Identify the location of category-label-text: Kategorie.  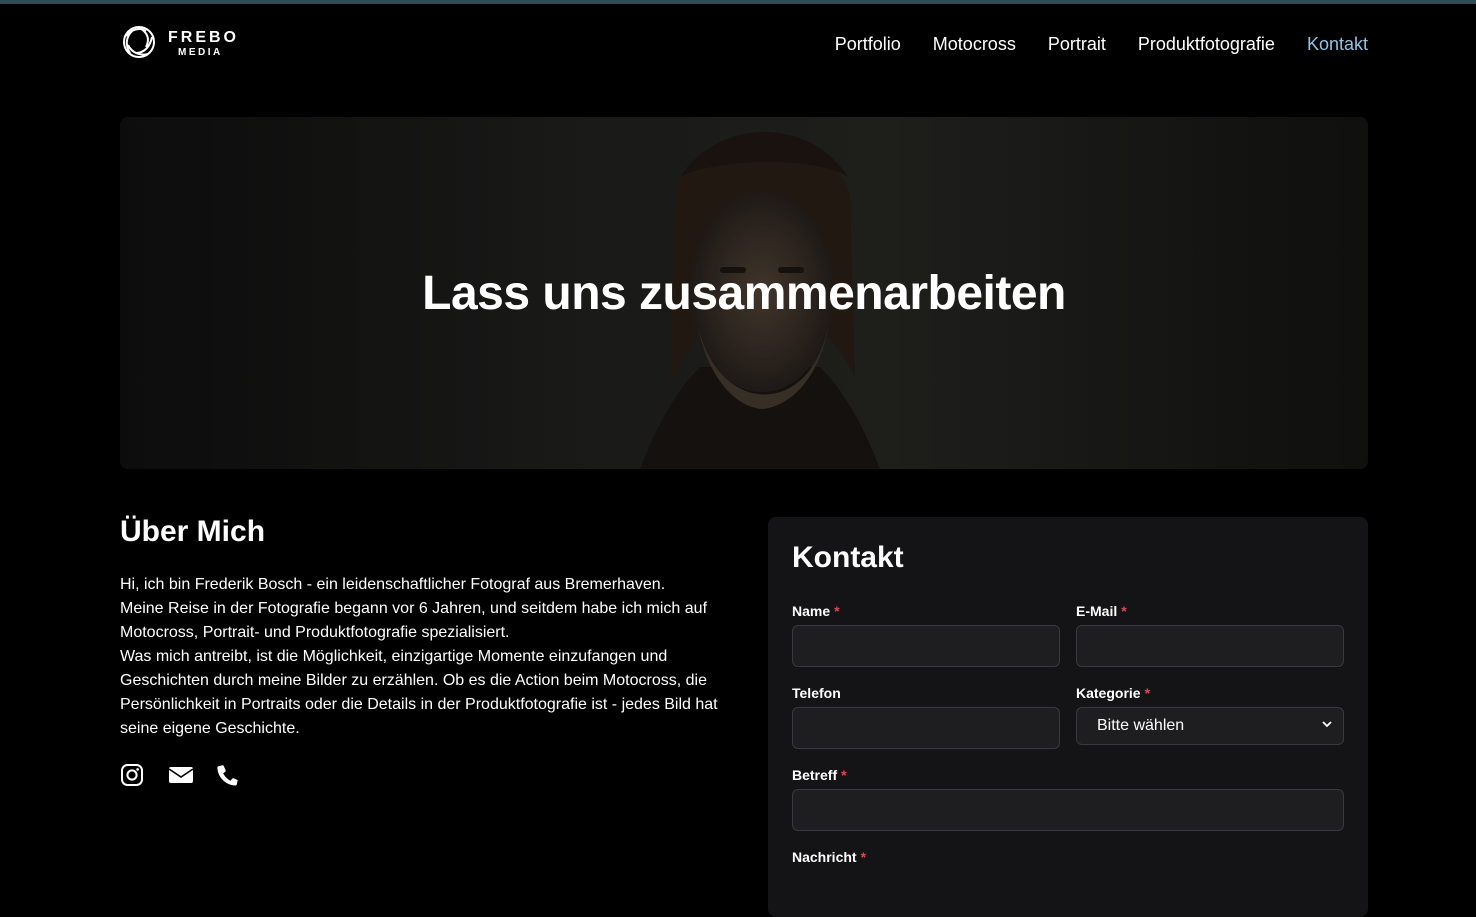
(1108, 693).